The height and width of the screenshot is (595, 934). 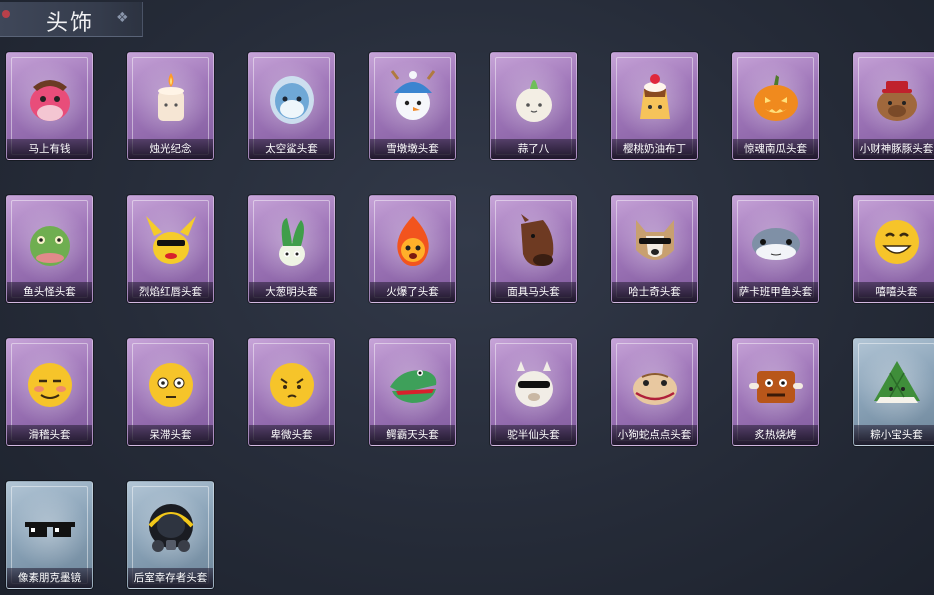 I want to click on space-shark-icon, so click(x=292, y=98).